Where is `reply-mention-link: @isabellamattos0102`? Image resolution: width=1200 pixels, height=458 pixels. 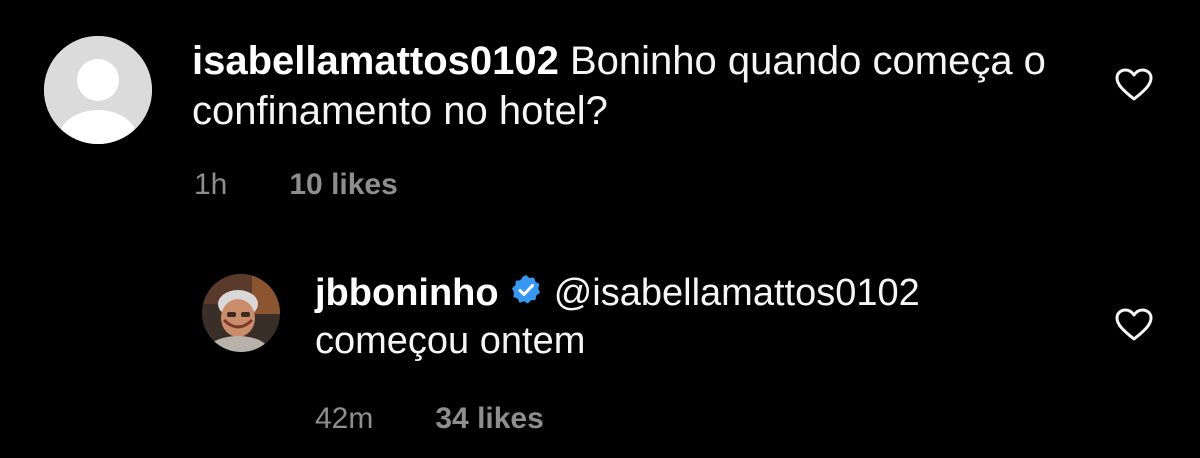 reply-mention-link: @isabellamattos0102 is located at coordinates (737, 293).